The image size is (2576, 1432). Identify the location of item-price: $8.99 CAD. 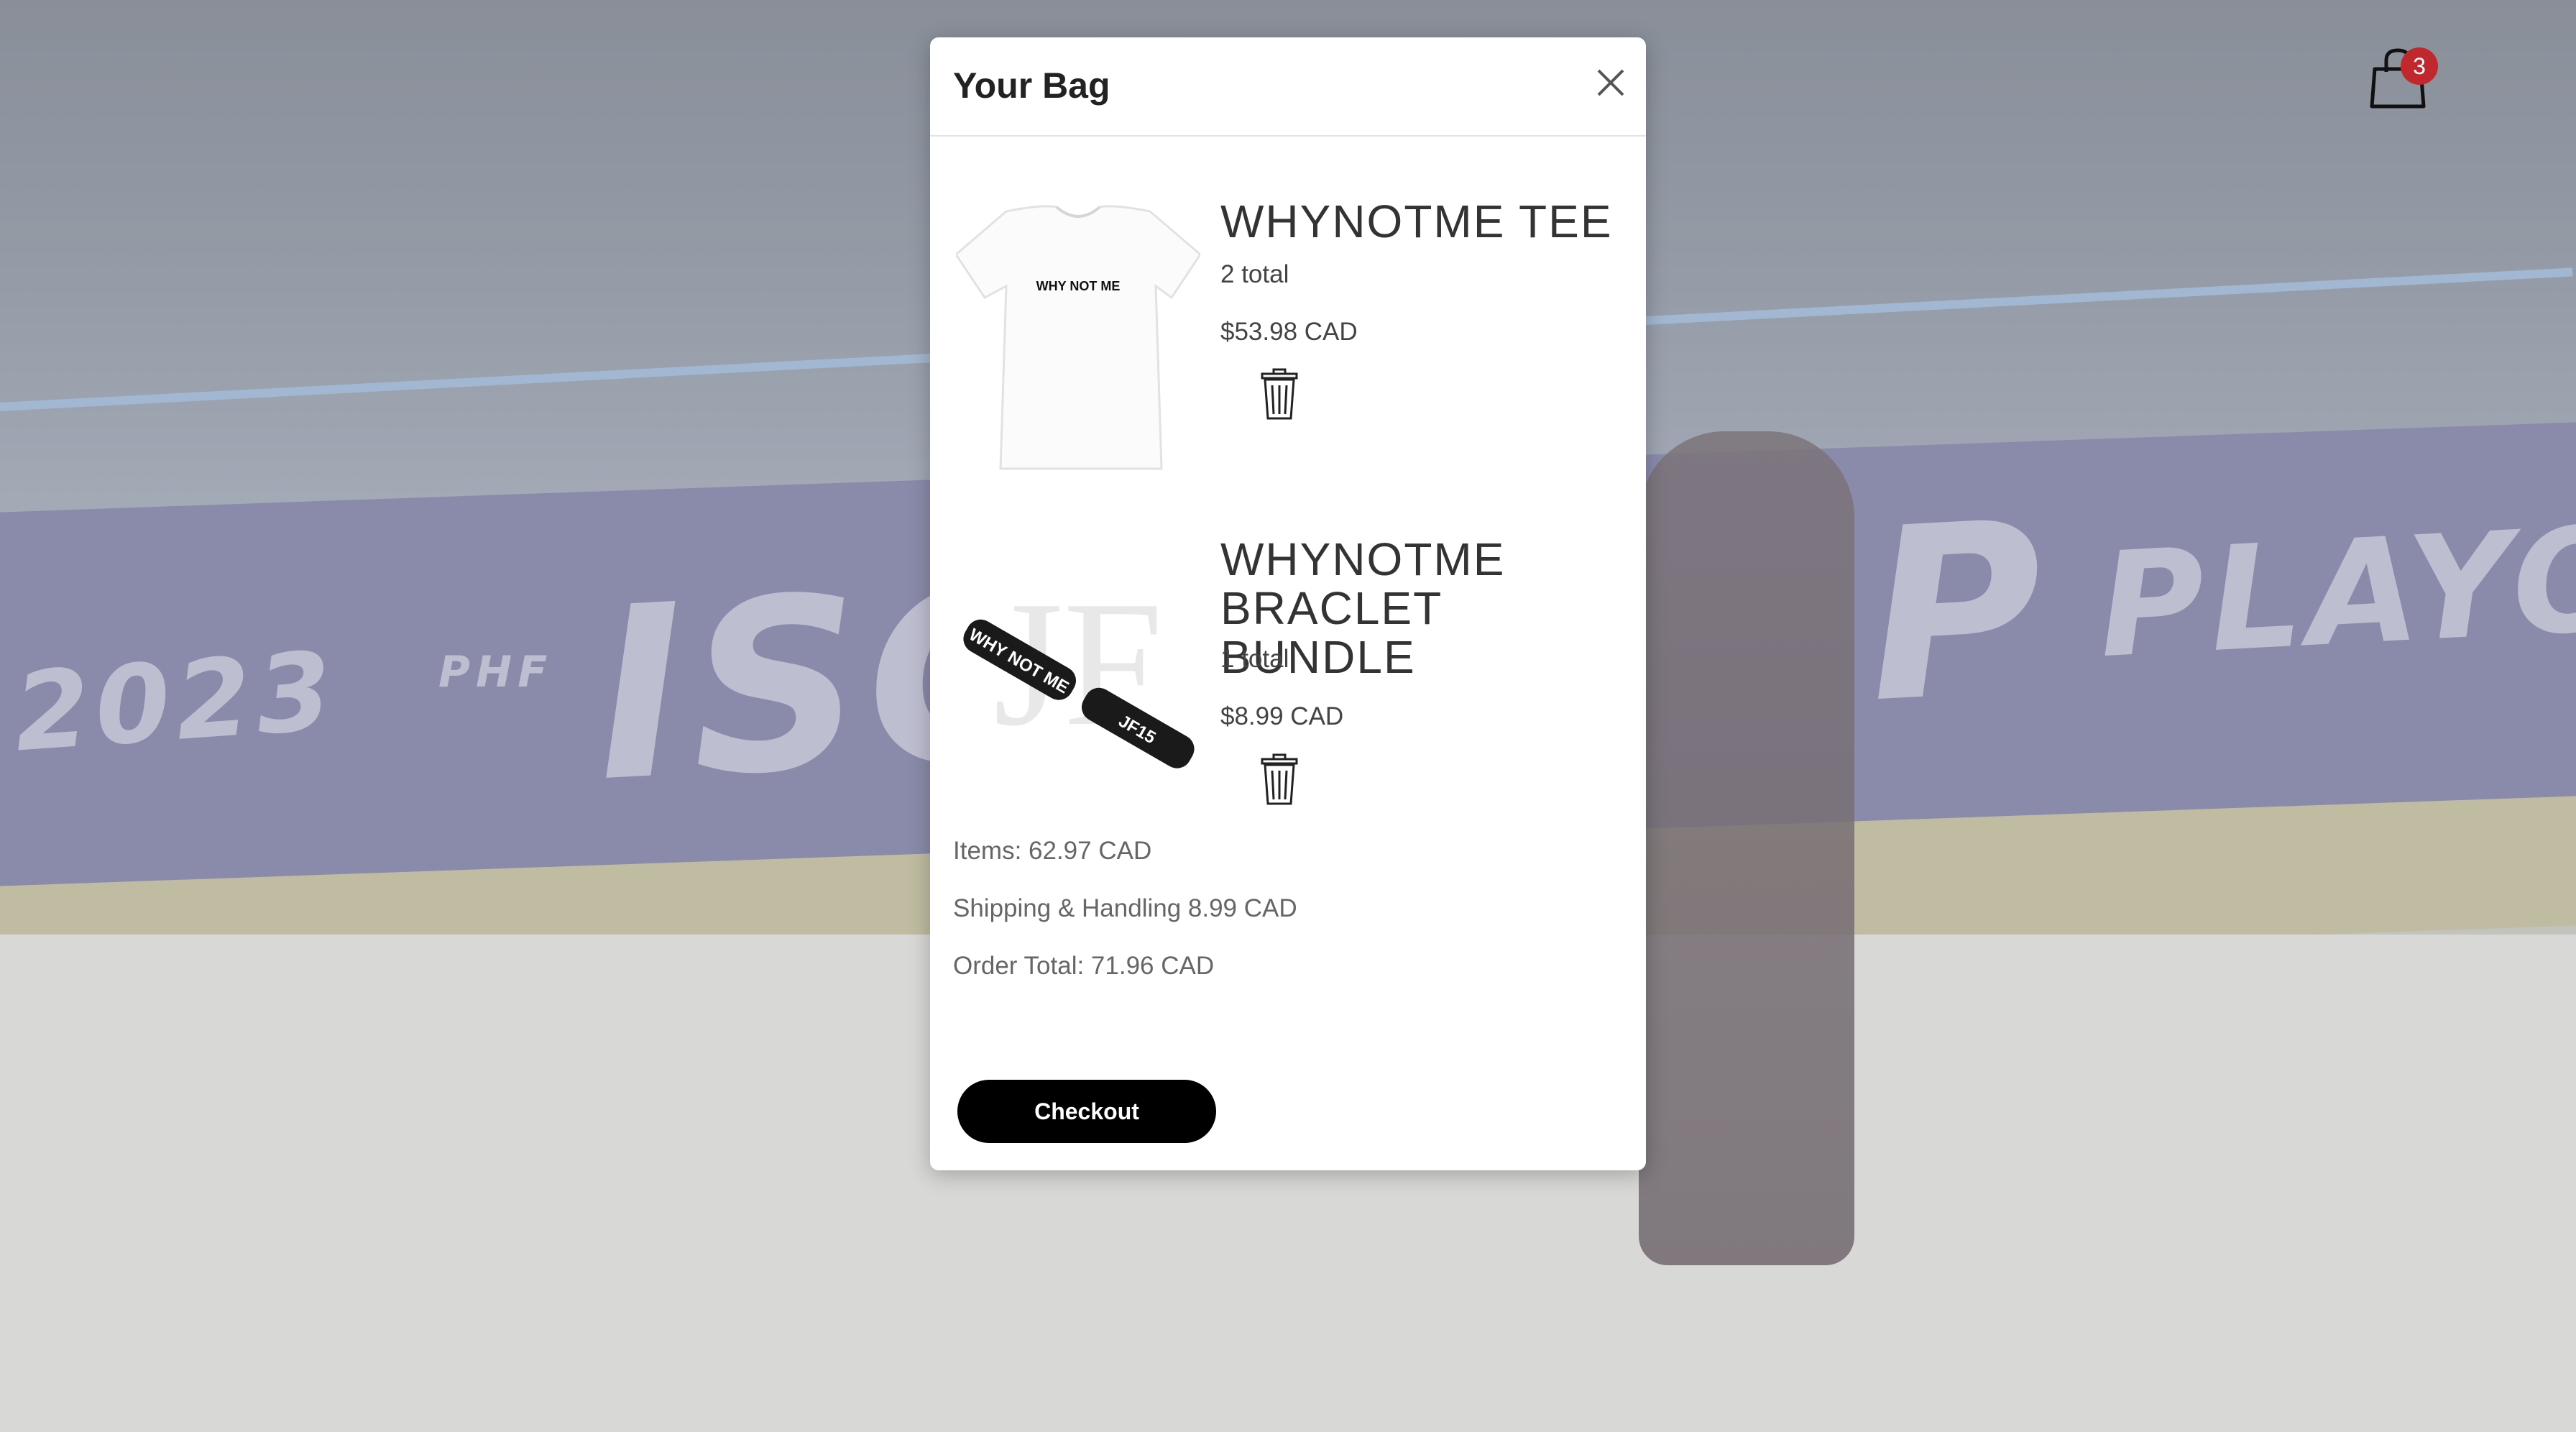
(1282, 716).